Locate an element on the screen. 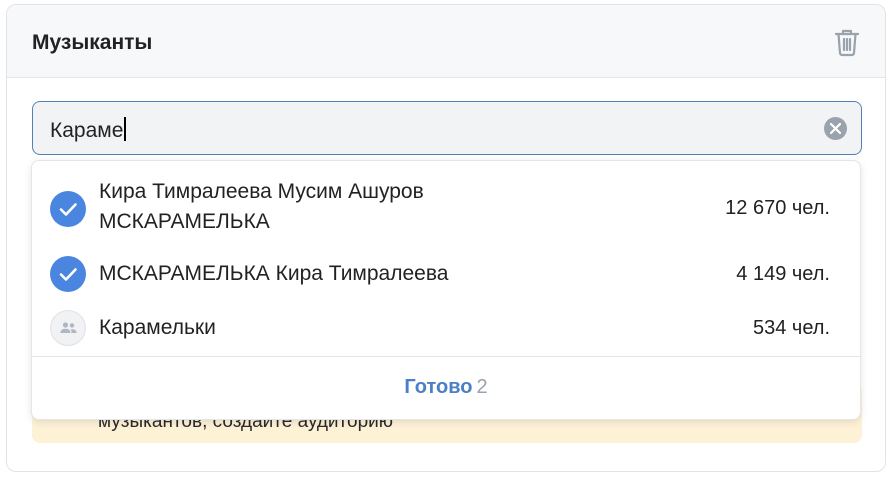 Image resolution: width=889 pixels, height=481 pixels. selected-count: 2 is located at coordinates (482, 387).